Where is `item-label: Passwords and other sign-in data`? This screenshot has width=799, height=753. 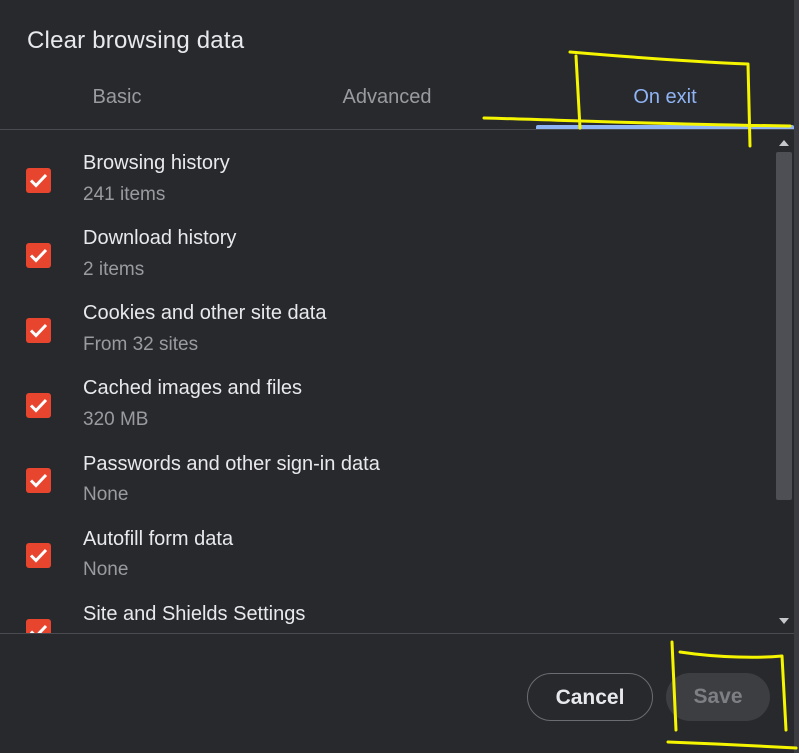
item-label: Passwords and other sign-in data is located at coordinates (231, 464).